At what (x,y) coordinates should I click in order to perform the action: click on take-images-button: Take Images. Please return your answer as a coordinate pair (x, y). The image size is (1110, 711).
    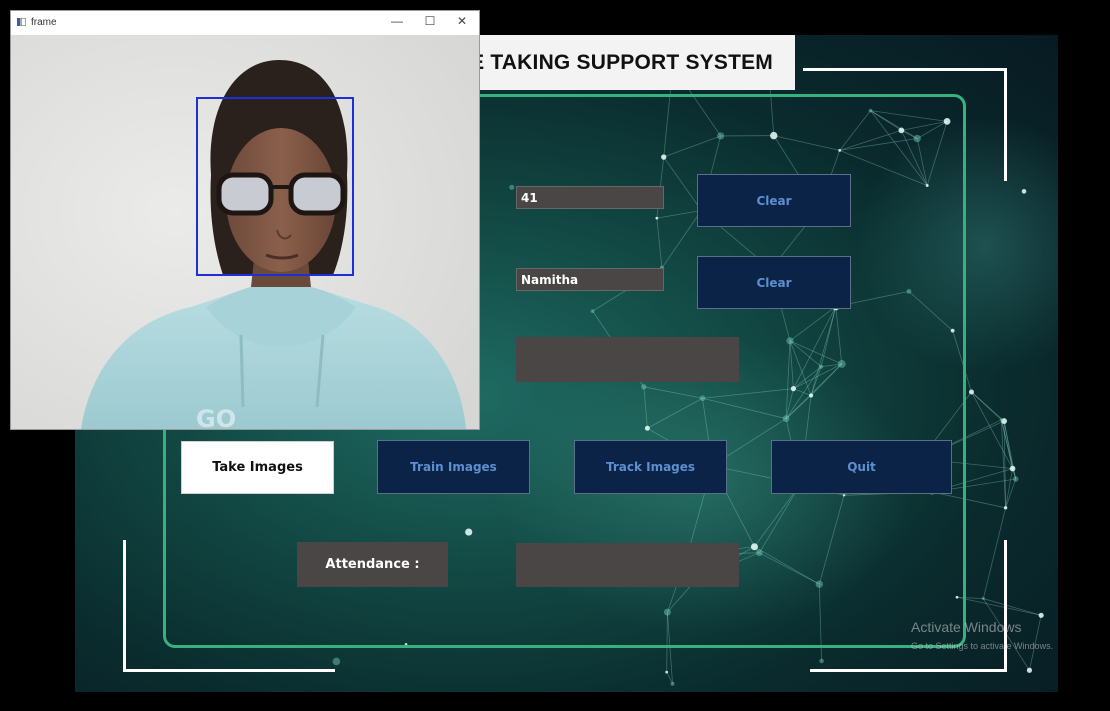
    Looking at the image, I should click on (257, 467).